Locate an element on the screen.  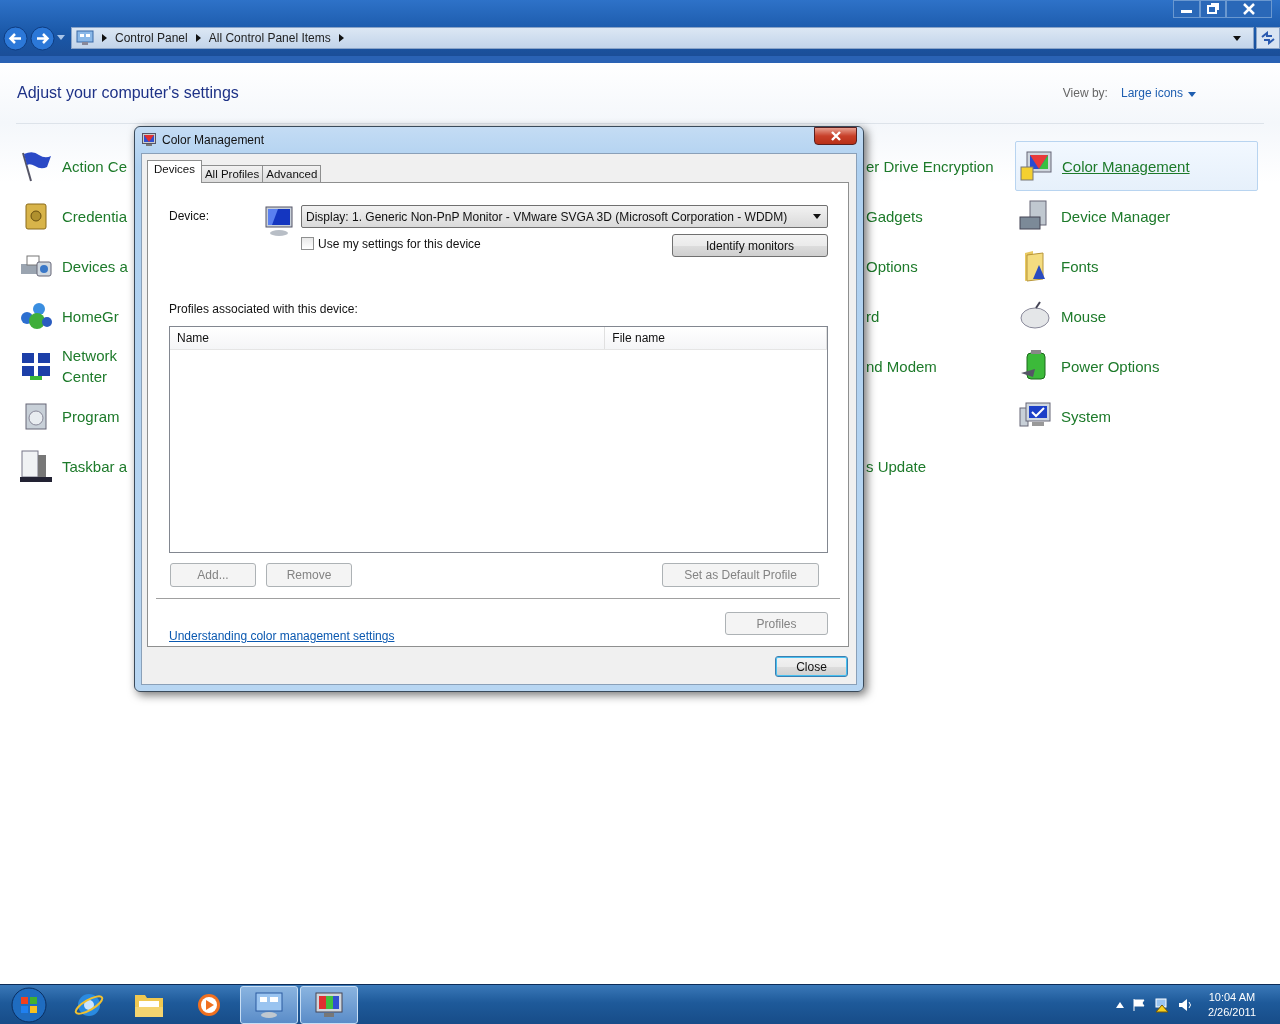
column-header: File name is located at coordinates (716, 338).